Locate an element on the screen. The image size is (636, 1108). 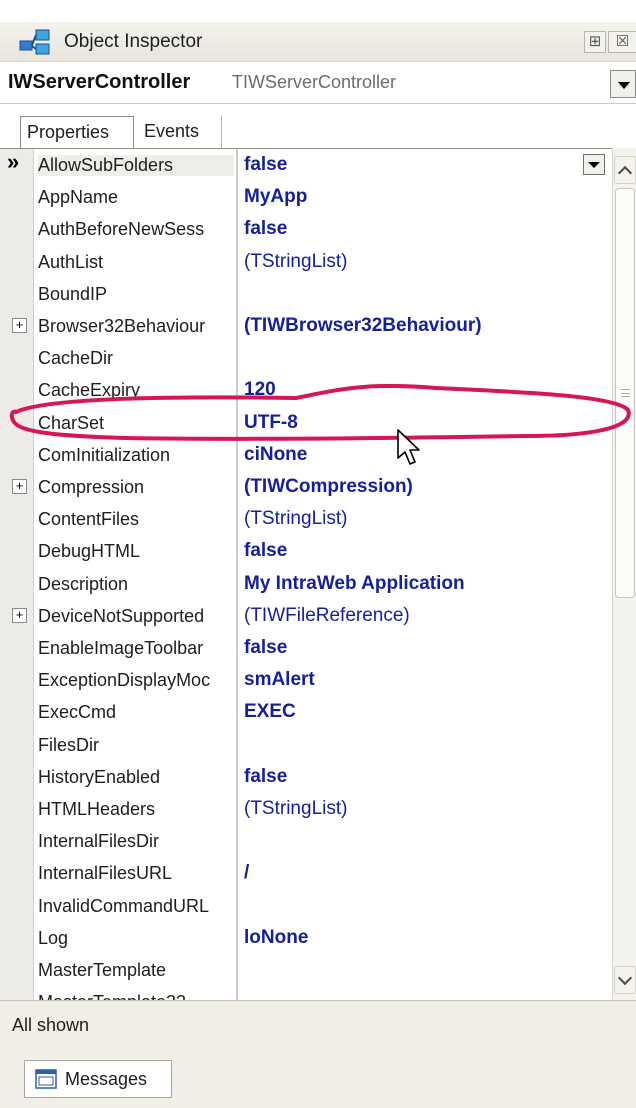
property-value: MyApp is located at coordinates (414, 197).